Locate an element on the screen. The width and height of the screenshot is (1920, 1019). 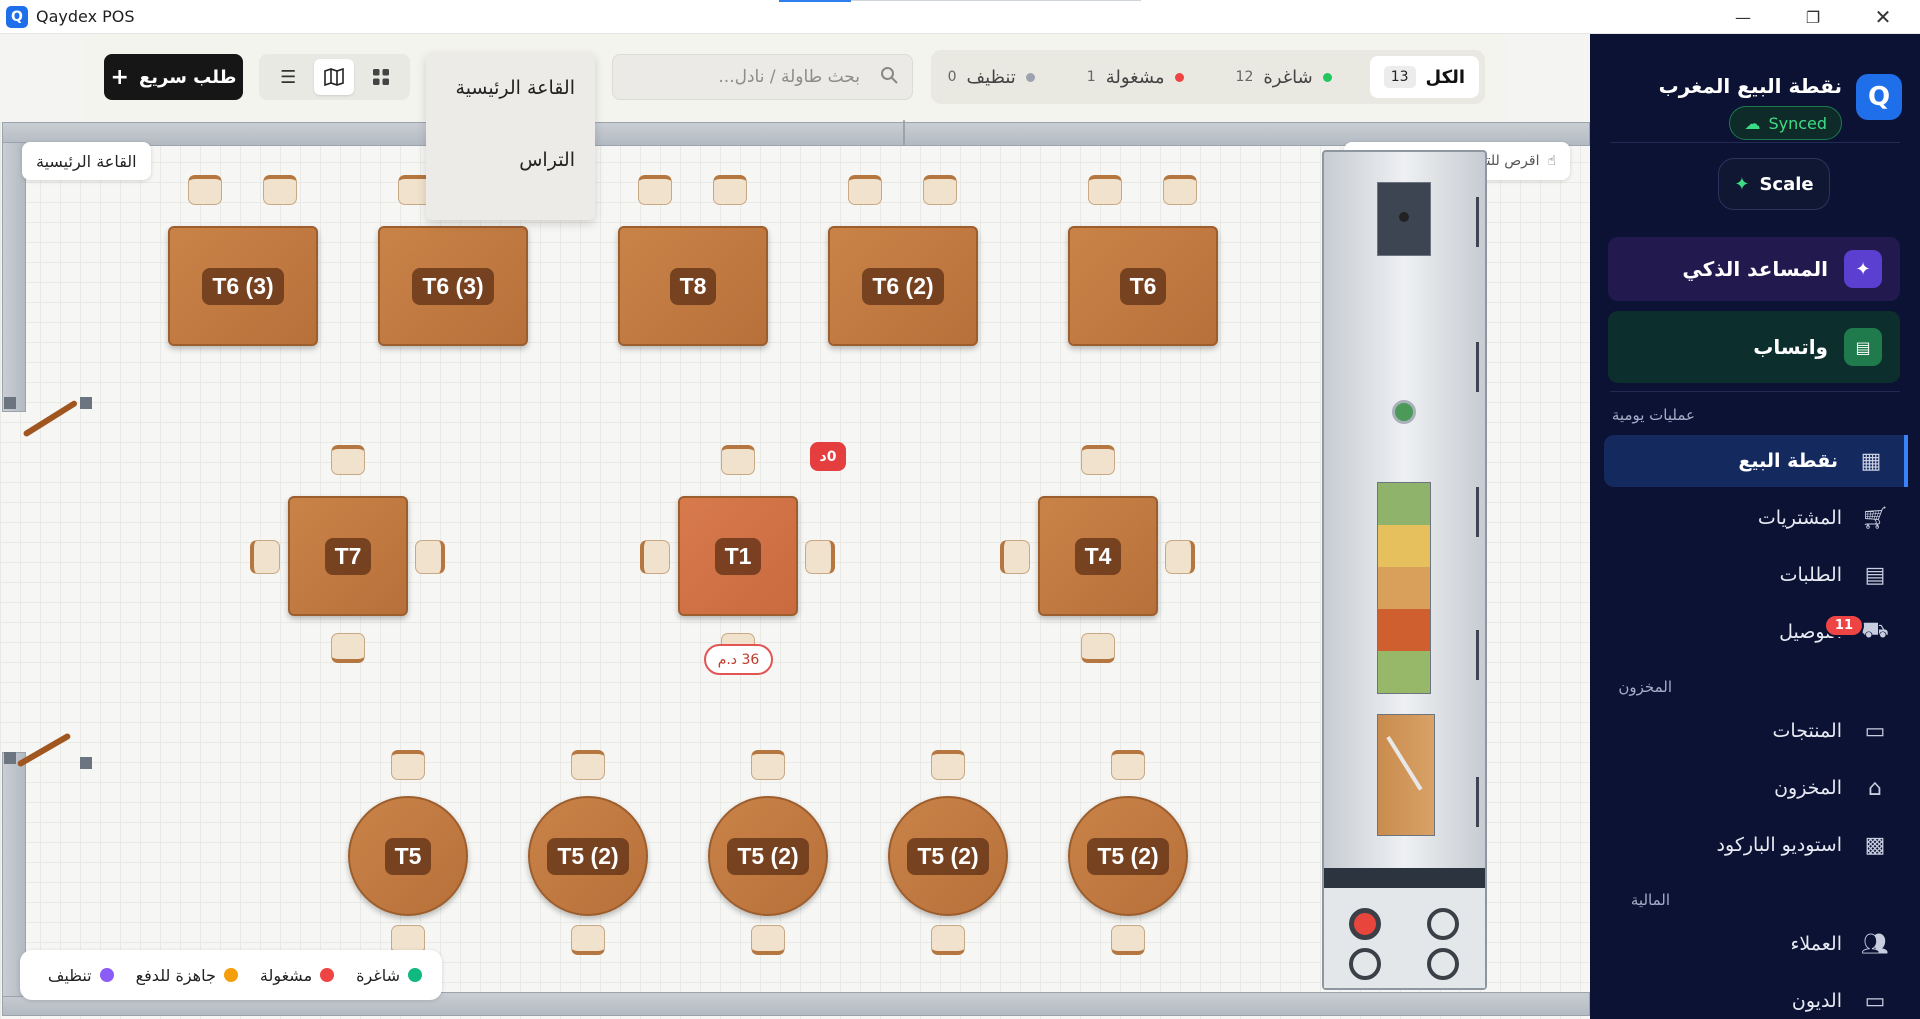
ai-assistant-label: المساعد الذكي is located at coordinates (1755, 269).